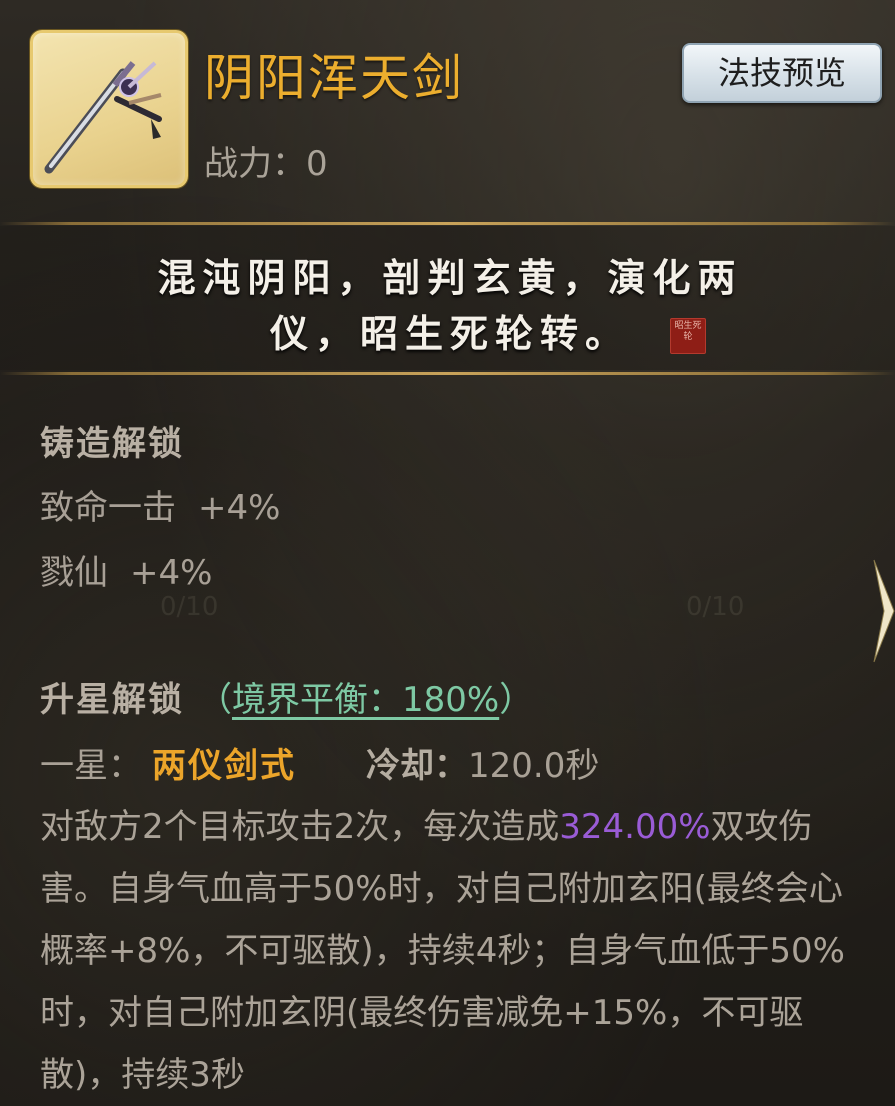 This screenshot has width=895, height=1106. Describe the element at coordinates (317, 164) in the screenshot. I see `combat-power-value: 0` at that location.